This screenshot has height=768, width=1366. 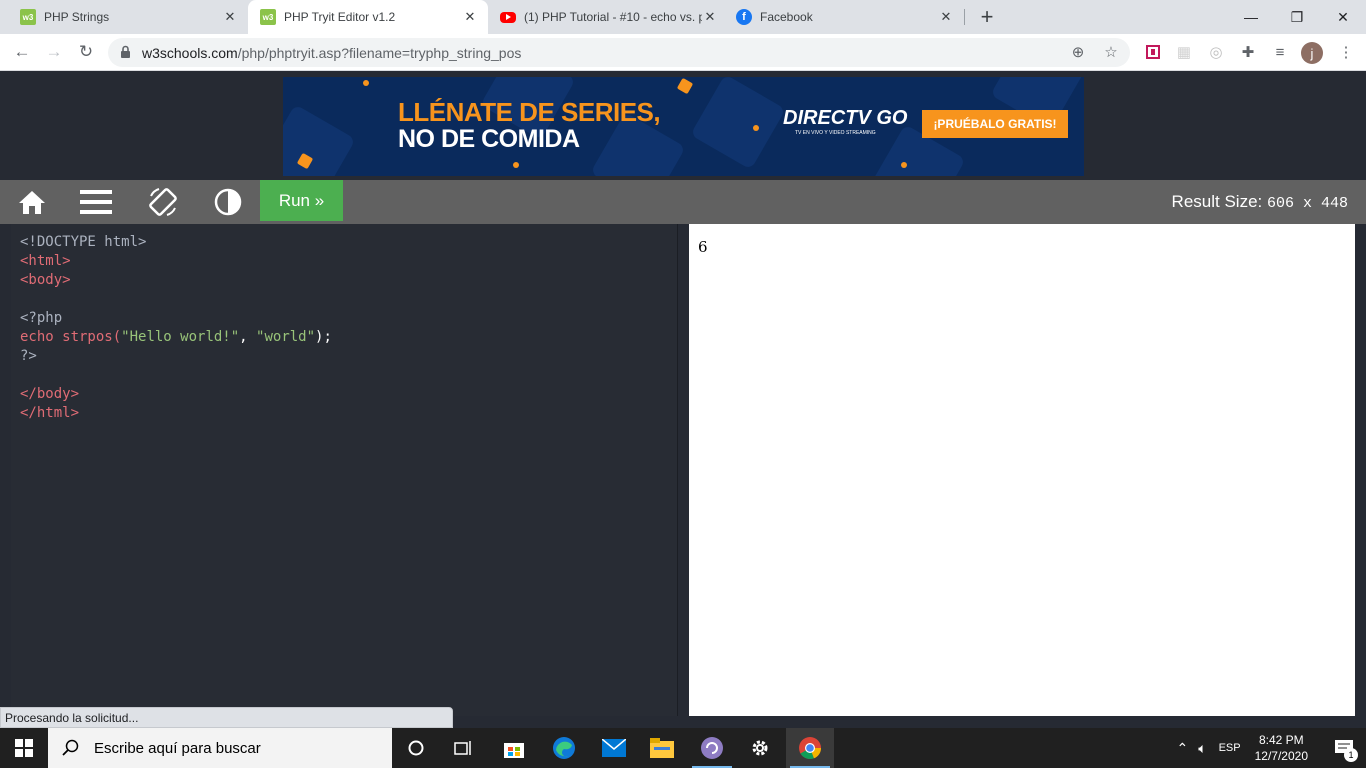 What do you see at coordinates (286, 337) in the screenshot?
I see `code-string: "world"` at bounding box center [286, 337].